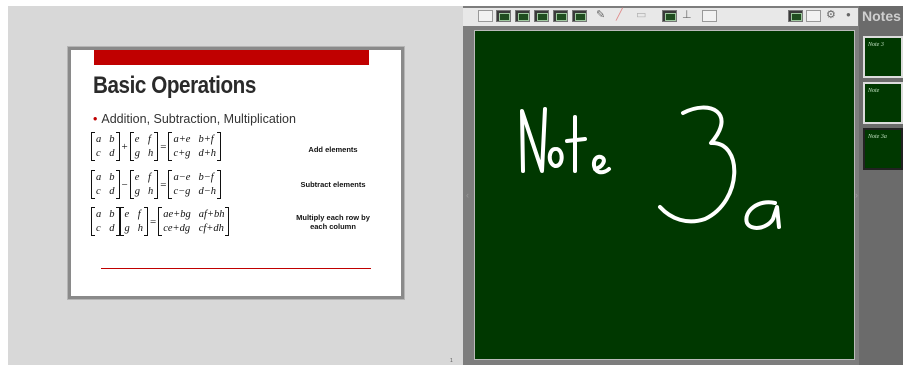 This screenshot has height=365, width=903. I want to click on equation-row-add: abcd + efgh = a+e b+f c+g d+h, so click(156, 146).